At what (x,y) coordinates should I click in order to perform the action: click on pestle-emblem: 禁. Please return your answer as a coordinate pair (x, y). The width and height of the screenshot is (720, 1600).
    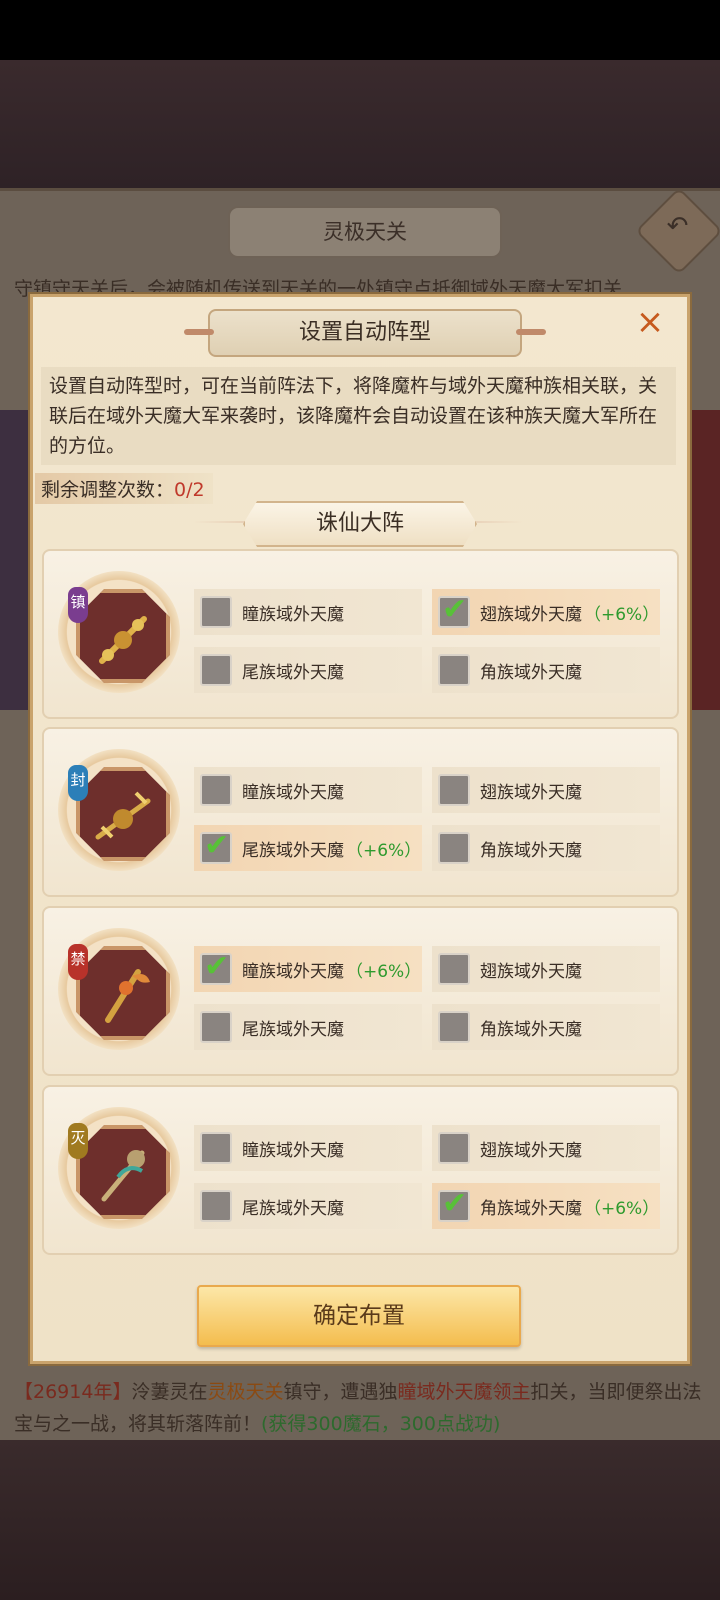
    Looking at the image, I should click on (119, 989).